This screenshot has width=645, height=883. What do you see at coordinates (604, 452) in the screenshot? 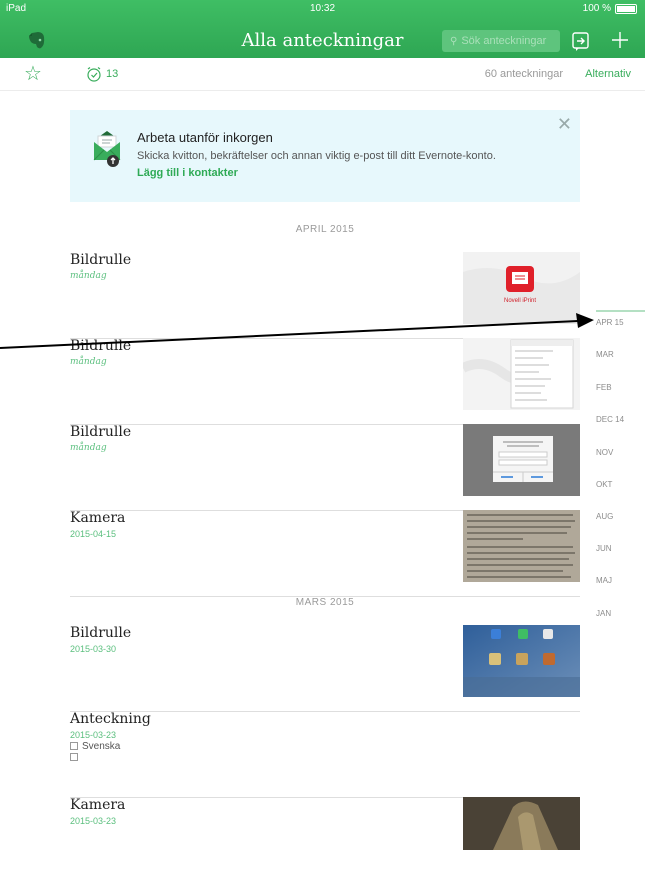
I see `index-nov: NOV` at bounding box center [604, 452].